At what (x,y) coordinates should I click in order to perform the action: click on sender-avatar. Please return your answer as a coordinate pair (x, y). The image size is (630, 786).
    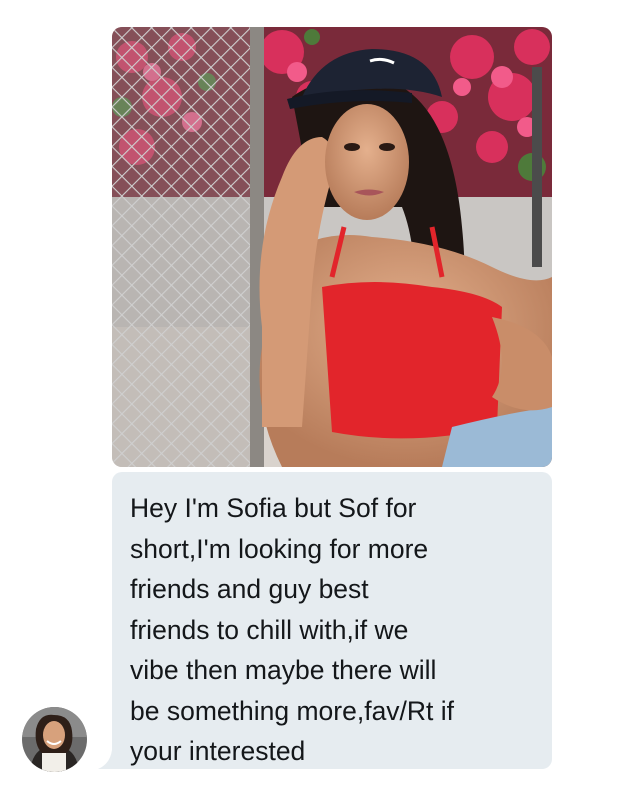
    Looking at the image, I should click on (54, 739).